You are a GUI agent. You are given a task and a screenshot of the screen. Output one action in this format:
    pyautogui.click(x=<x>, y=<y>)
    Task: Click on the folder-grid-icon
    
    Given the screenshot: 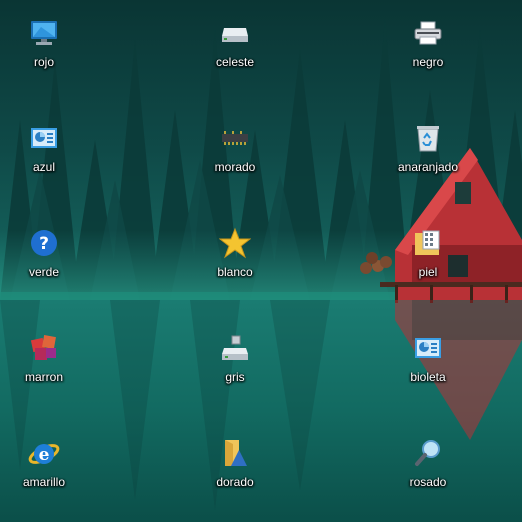 What is the action you would take?
    pyautogui.click(x=428, y=243)
    